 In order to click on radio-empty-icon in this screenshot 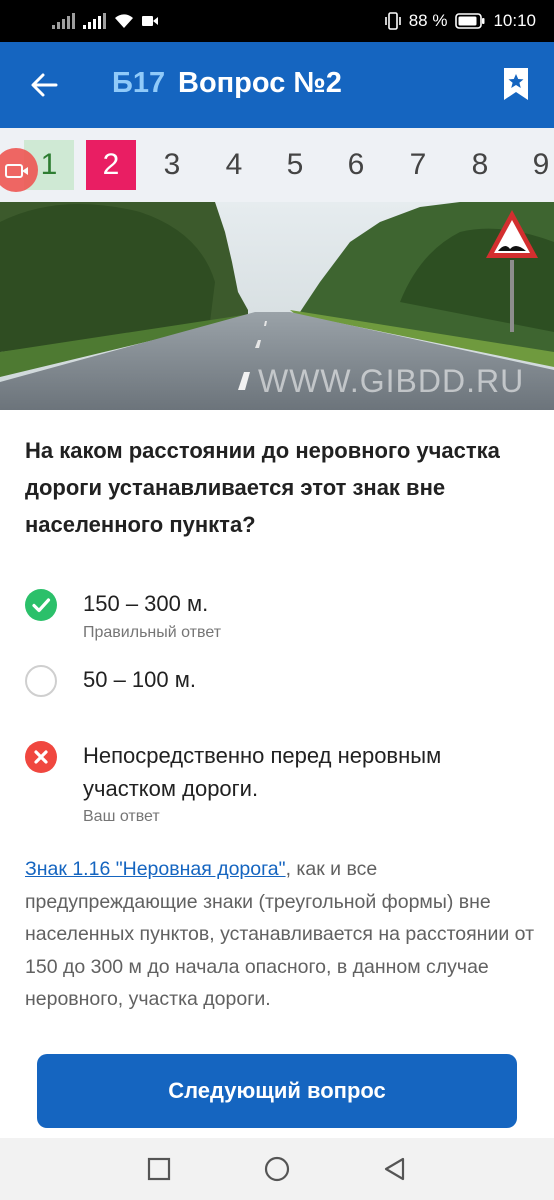, I will do `click(41, 681)`.